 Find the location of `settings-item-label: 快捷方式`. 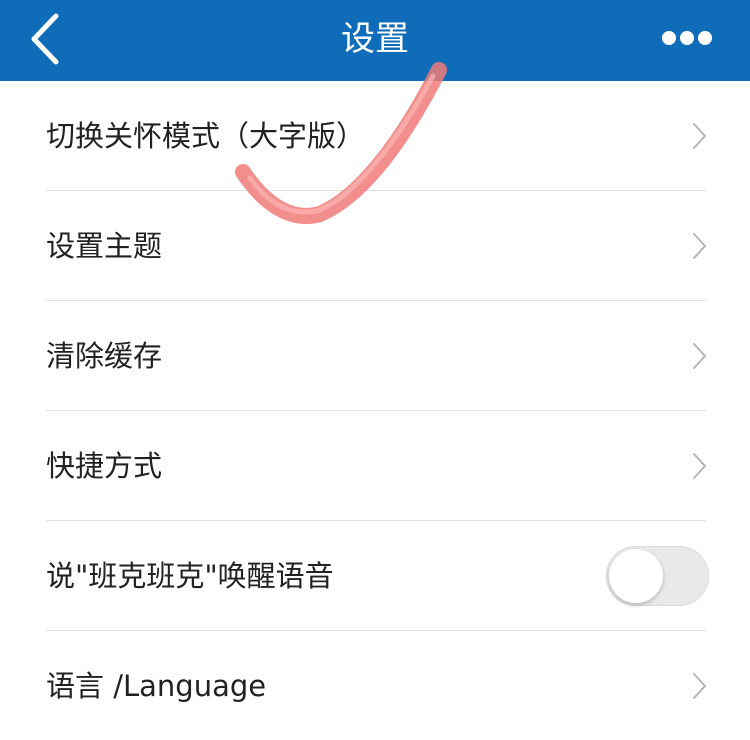

settings-item-label: 快捷方式 is located at coordinates (104, 466).